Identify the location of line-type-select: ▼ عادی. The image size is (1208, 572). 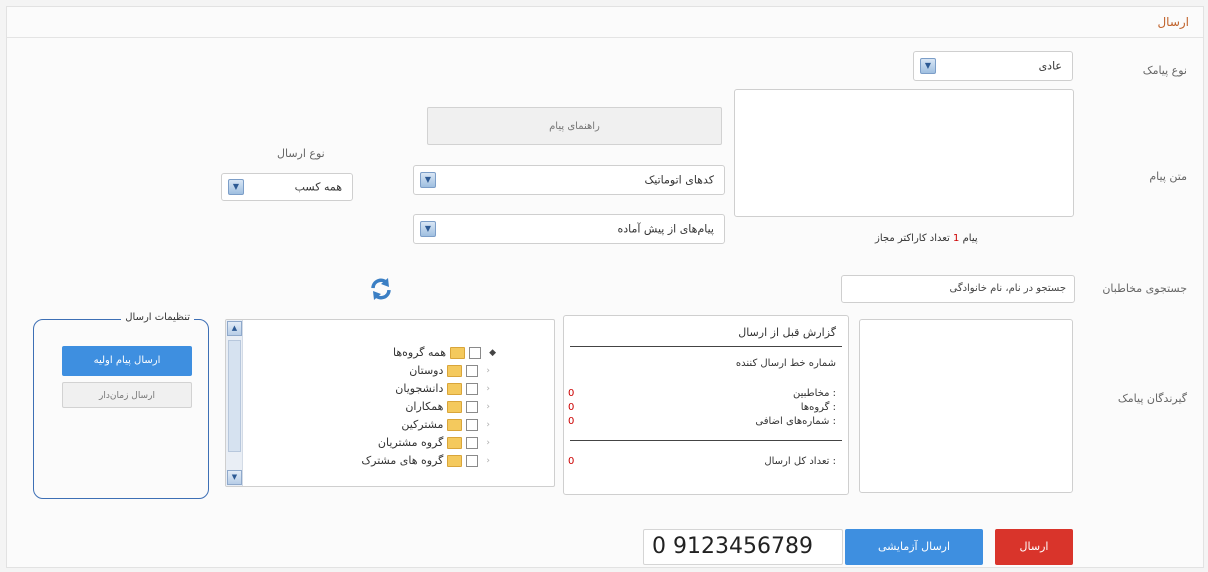
(993, 66).